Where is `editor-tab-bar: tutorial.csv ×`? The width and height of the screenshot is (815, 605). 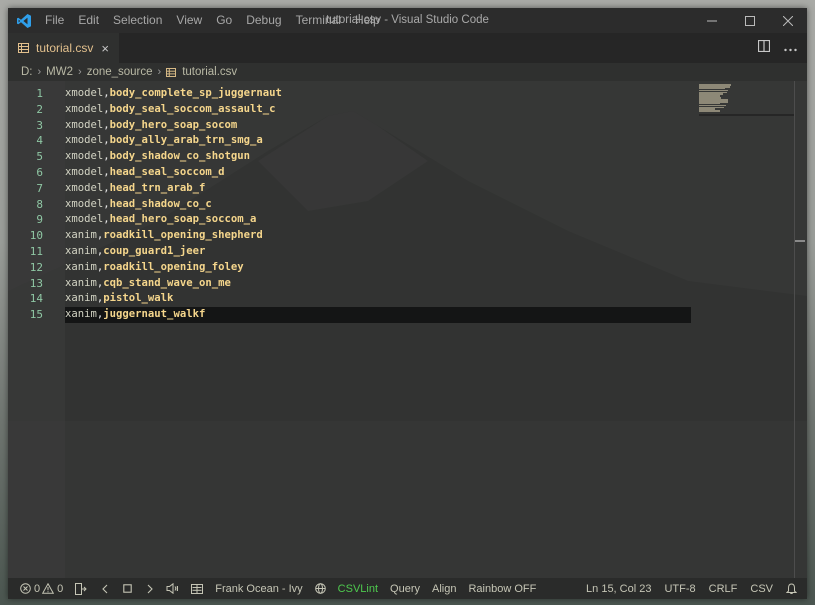 editor-tab-bar: tutorial.csv × is located at coordinates (407, 48).